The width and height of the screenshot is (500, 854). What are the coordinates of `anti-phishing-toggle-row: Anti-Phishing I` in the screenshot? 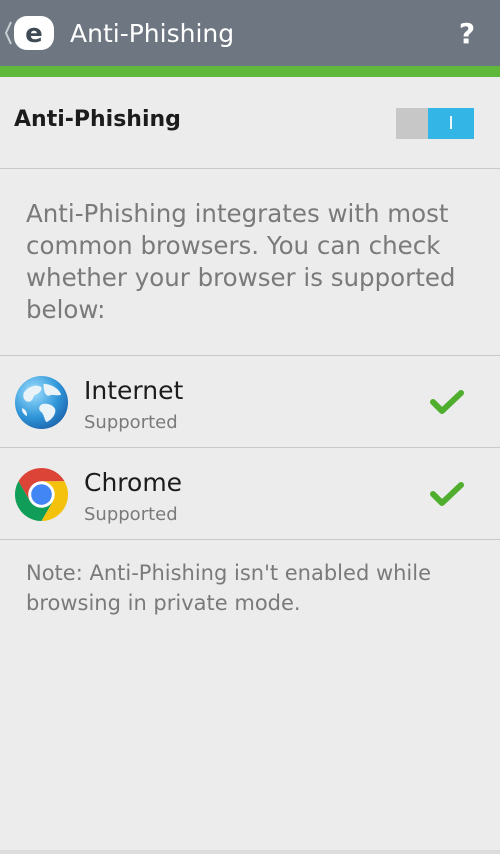 It's located at (250, 123).